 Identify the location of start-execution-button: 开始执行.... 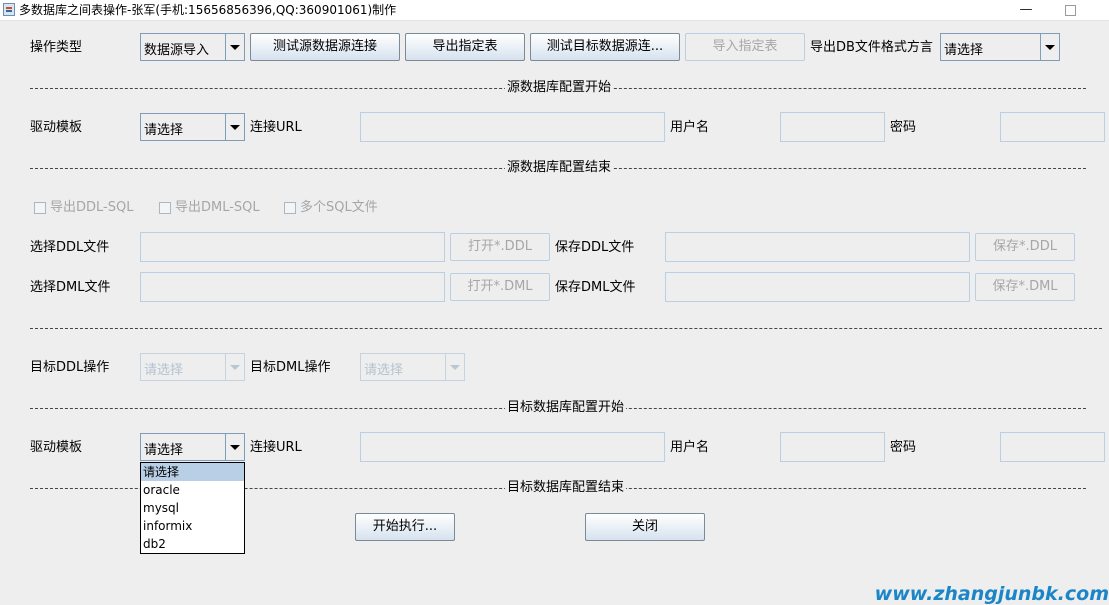
(405, 527).